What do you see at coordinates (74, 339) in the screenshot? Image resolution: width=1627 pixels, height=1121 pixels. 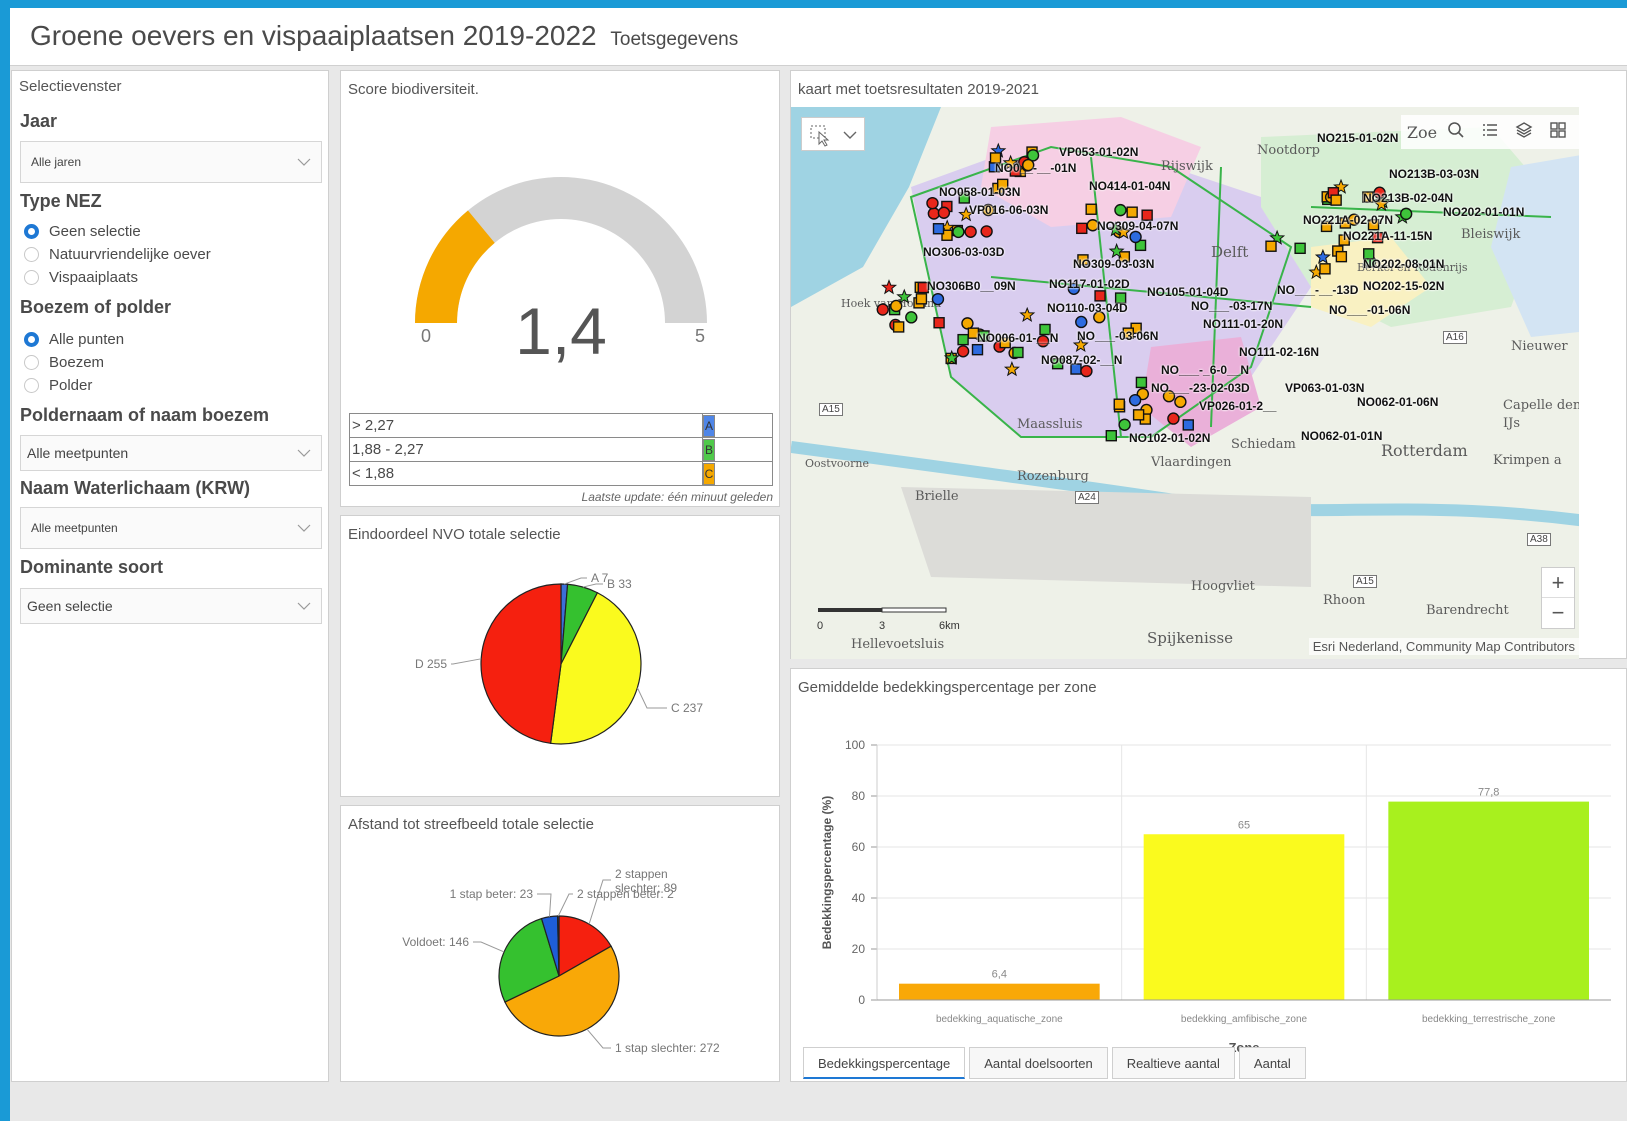 I see `radio-alle-punten: Alle punten` at bounding box center [74, 339].